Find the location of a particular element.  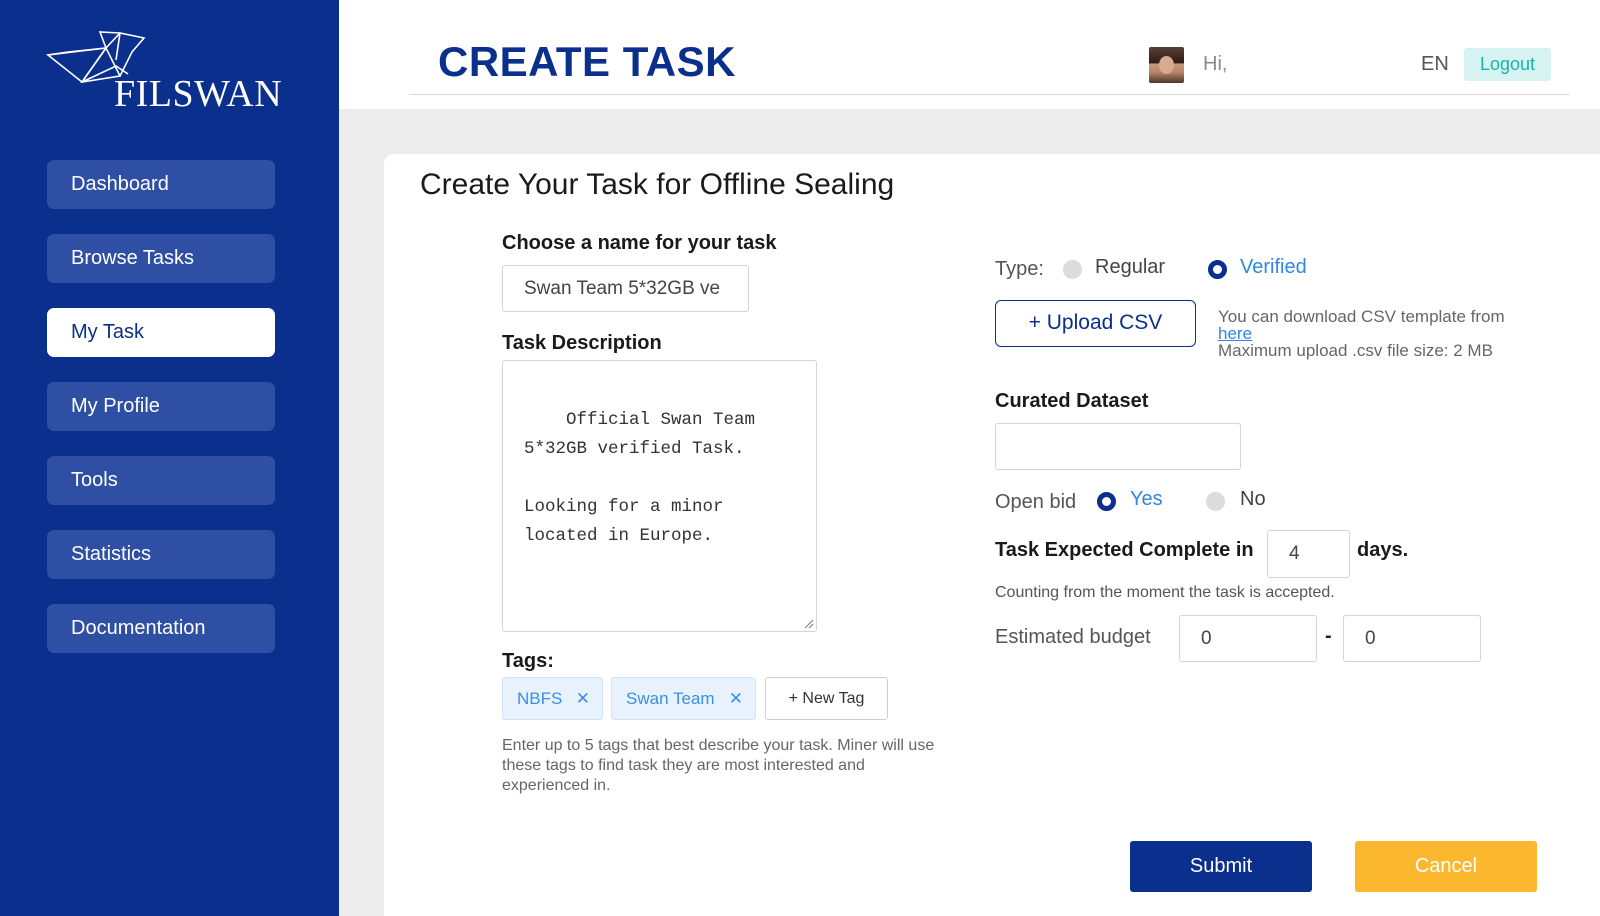

page-title: CREATE TASK is located at coordinates (587, 61).